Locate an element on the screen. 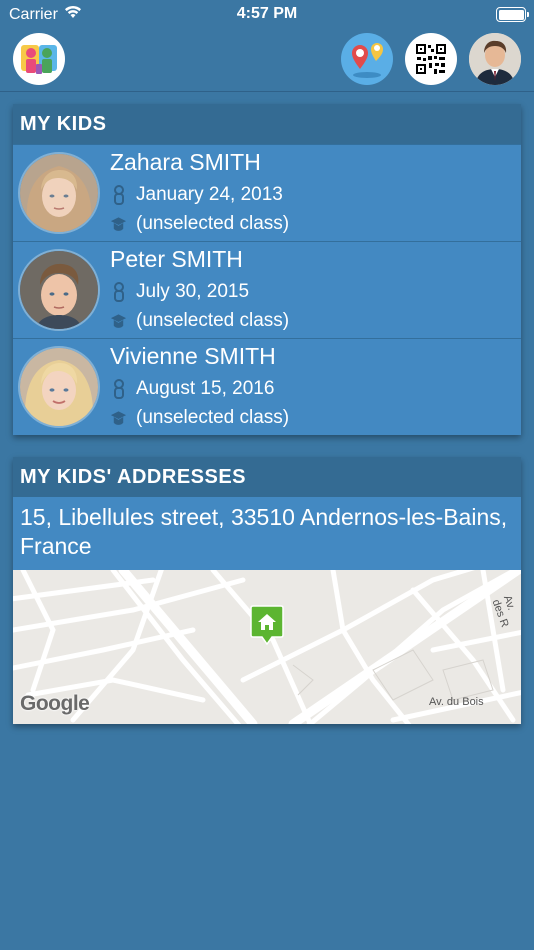 The image size is (534, 950). app-logo-button is located at coordinates (39, 59).